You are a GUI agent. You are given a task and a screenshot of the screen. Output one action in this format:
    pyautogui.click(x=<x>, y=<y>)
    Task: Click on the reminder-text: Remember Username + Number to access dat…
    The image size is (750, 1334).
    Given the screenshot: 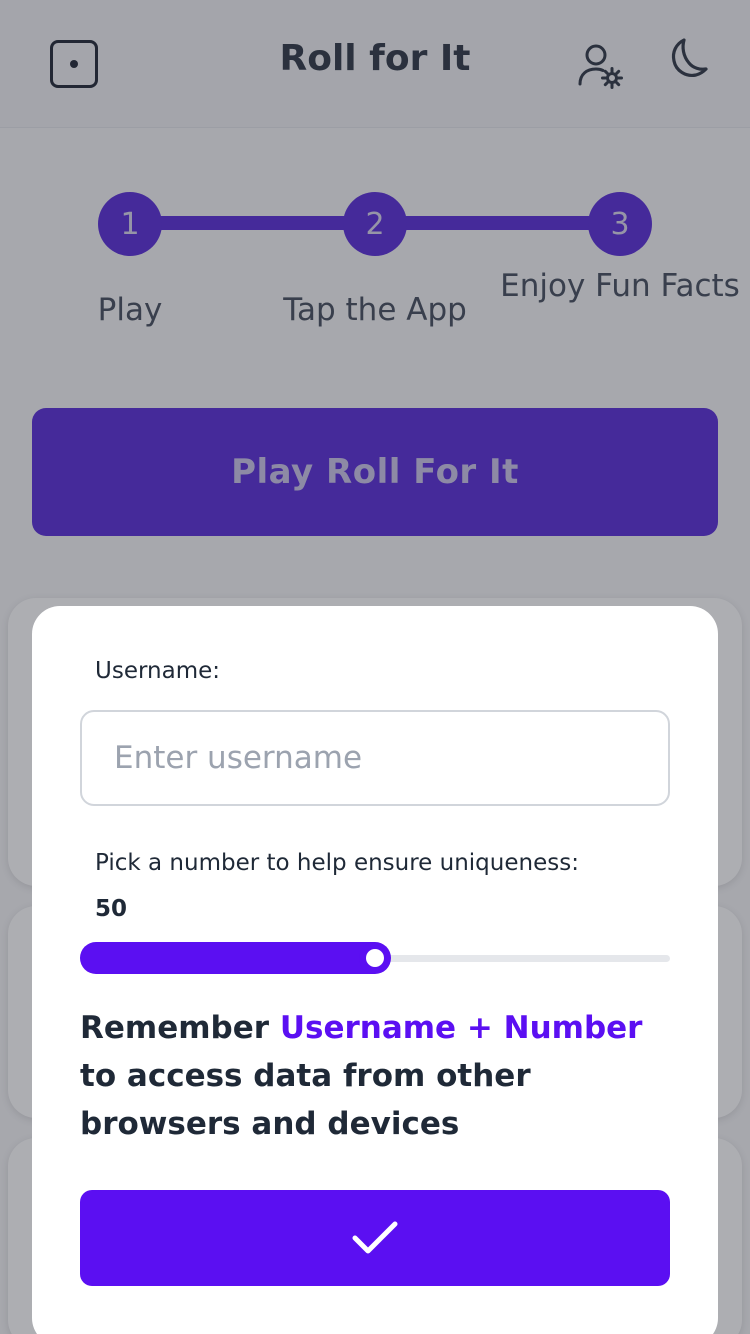 What is the action you would take?
    pyautogui.click(x=380, y=1076)
    